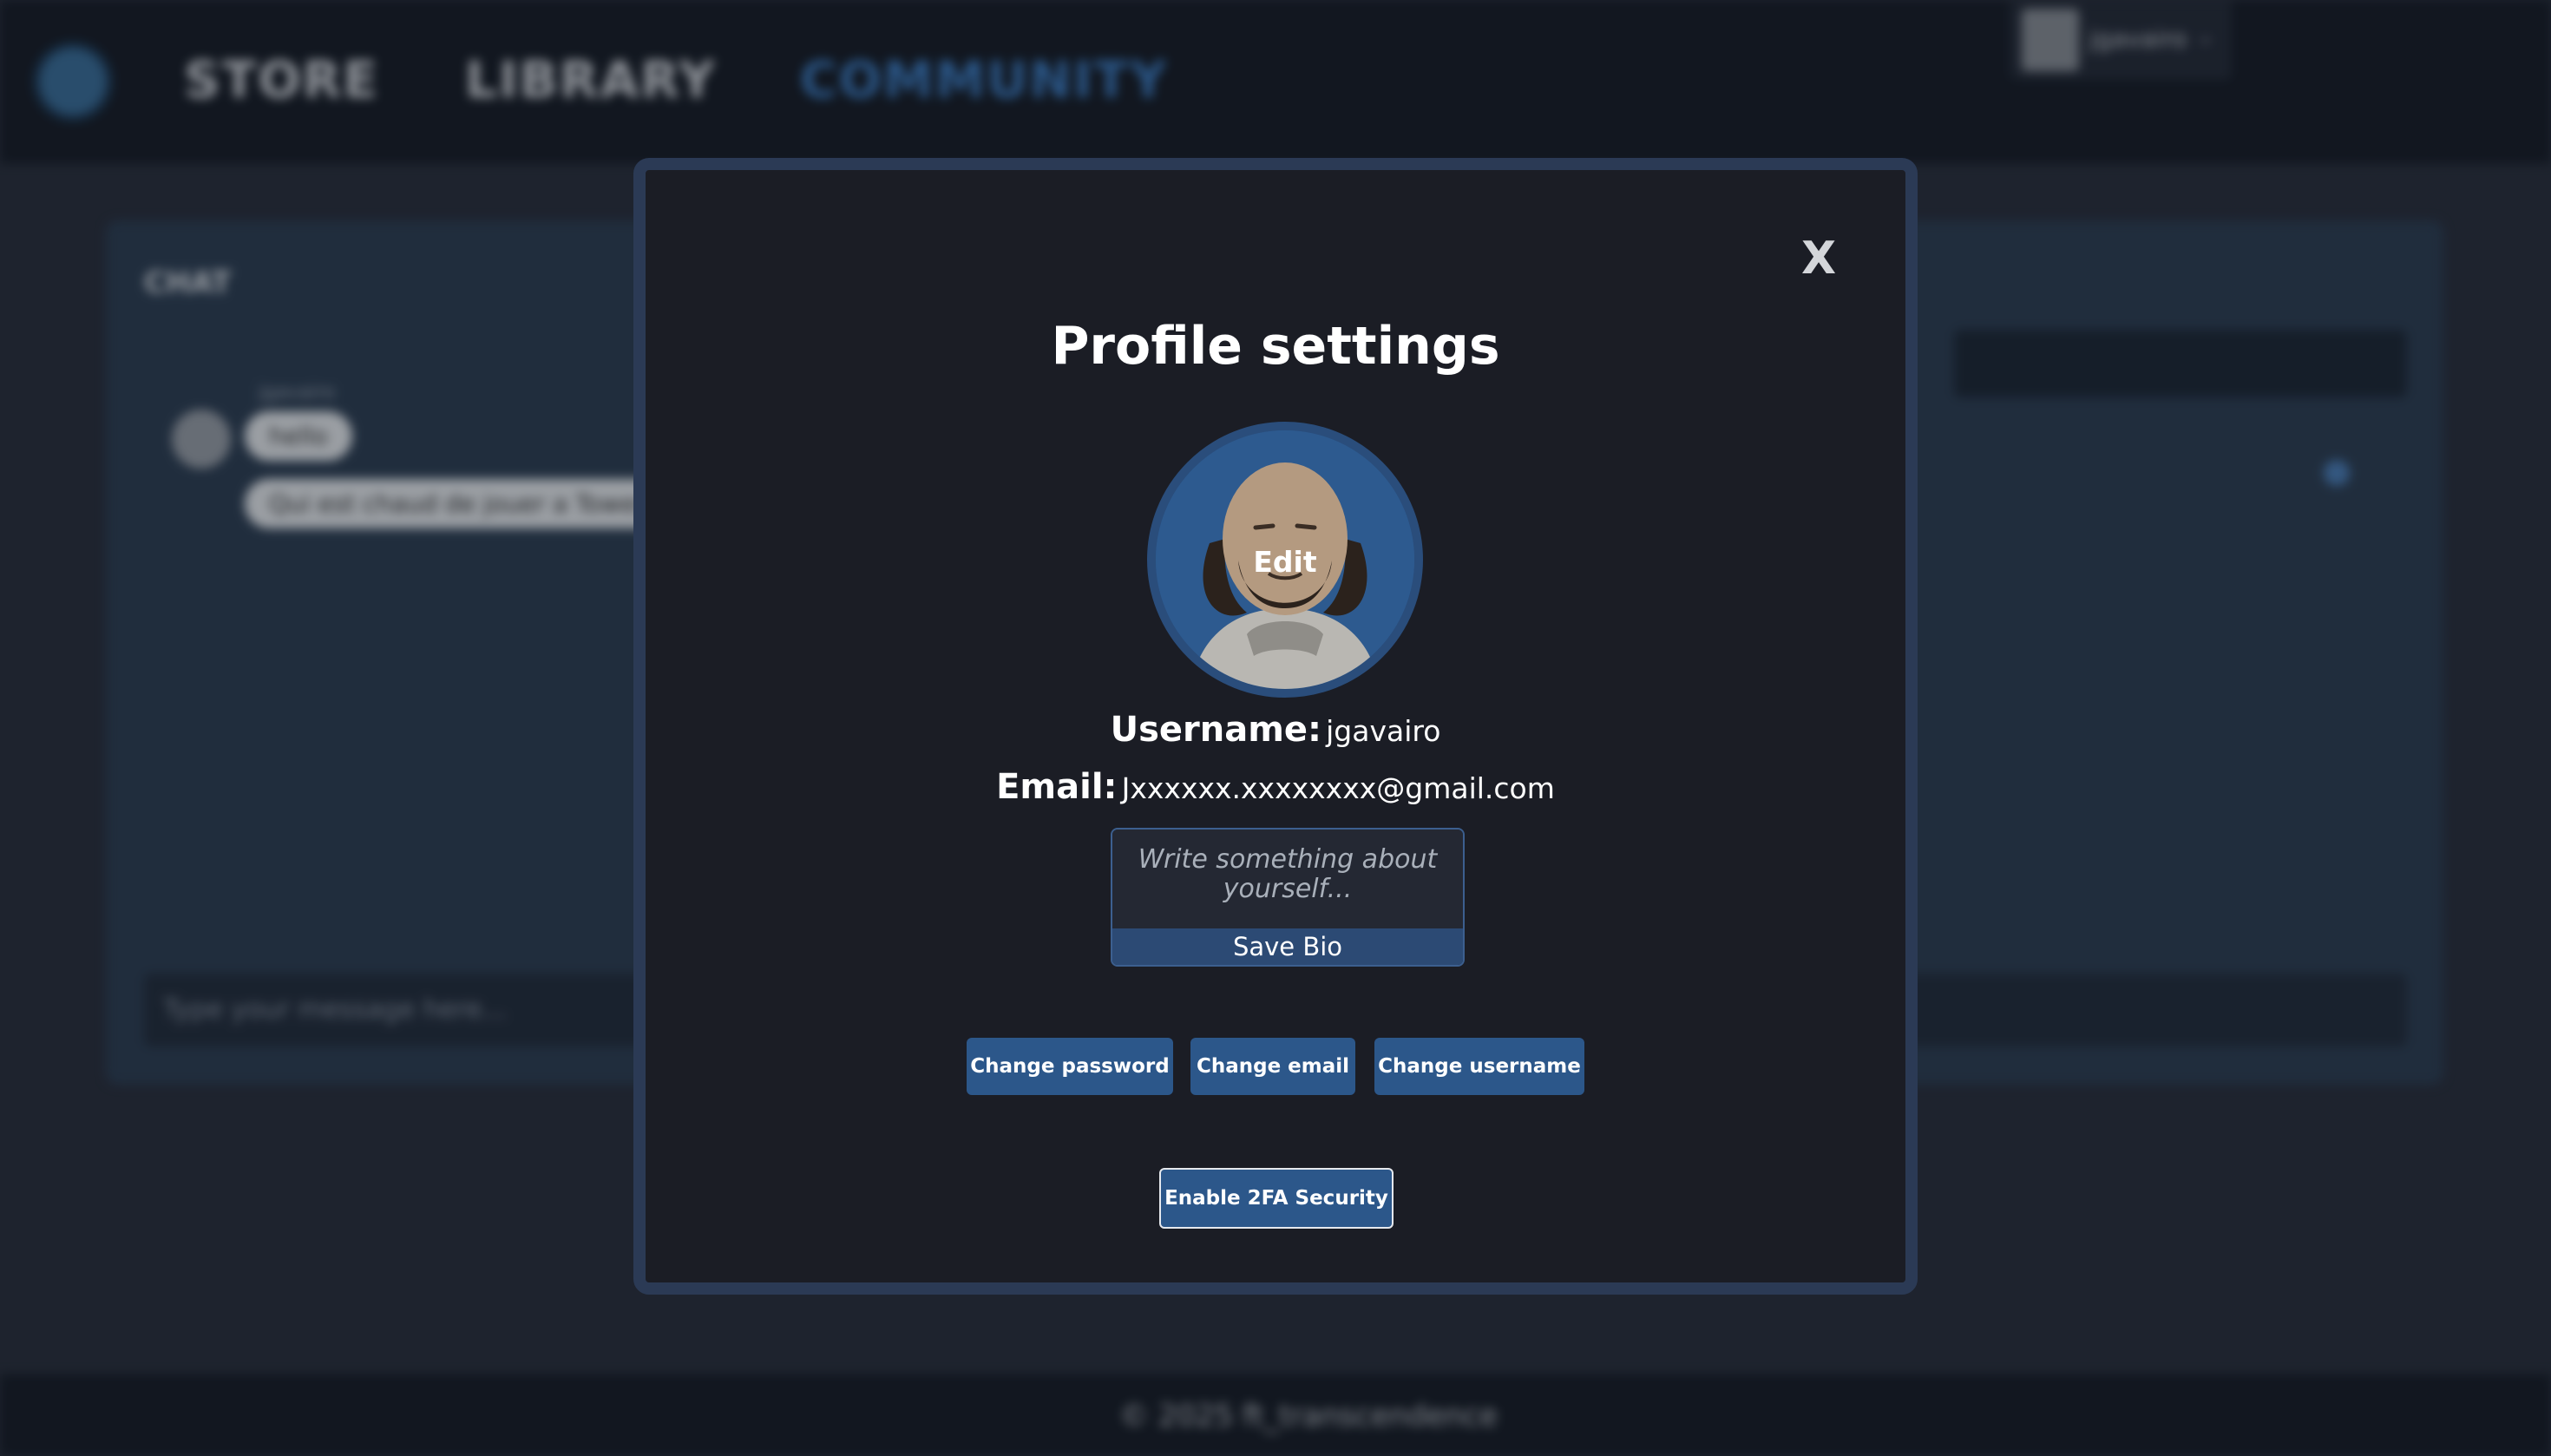 This screenshot has height=1456, width=2551. What do you see at coordinates (1272, 1066) in the screenshot?
I see `change-email-button: Change email` at bounding box center [1272, 1066].